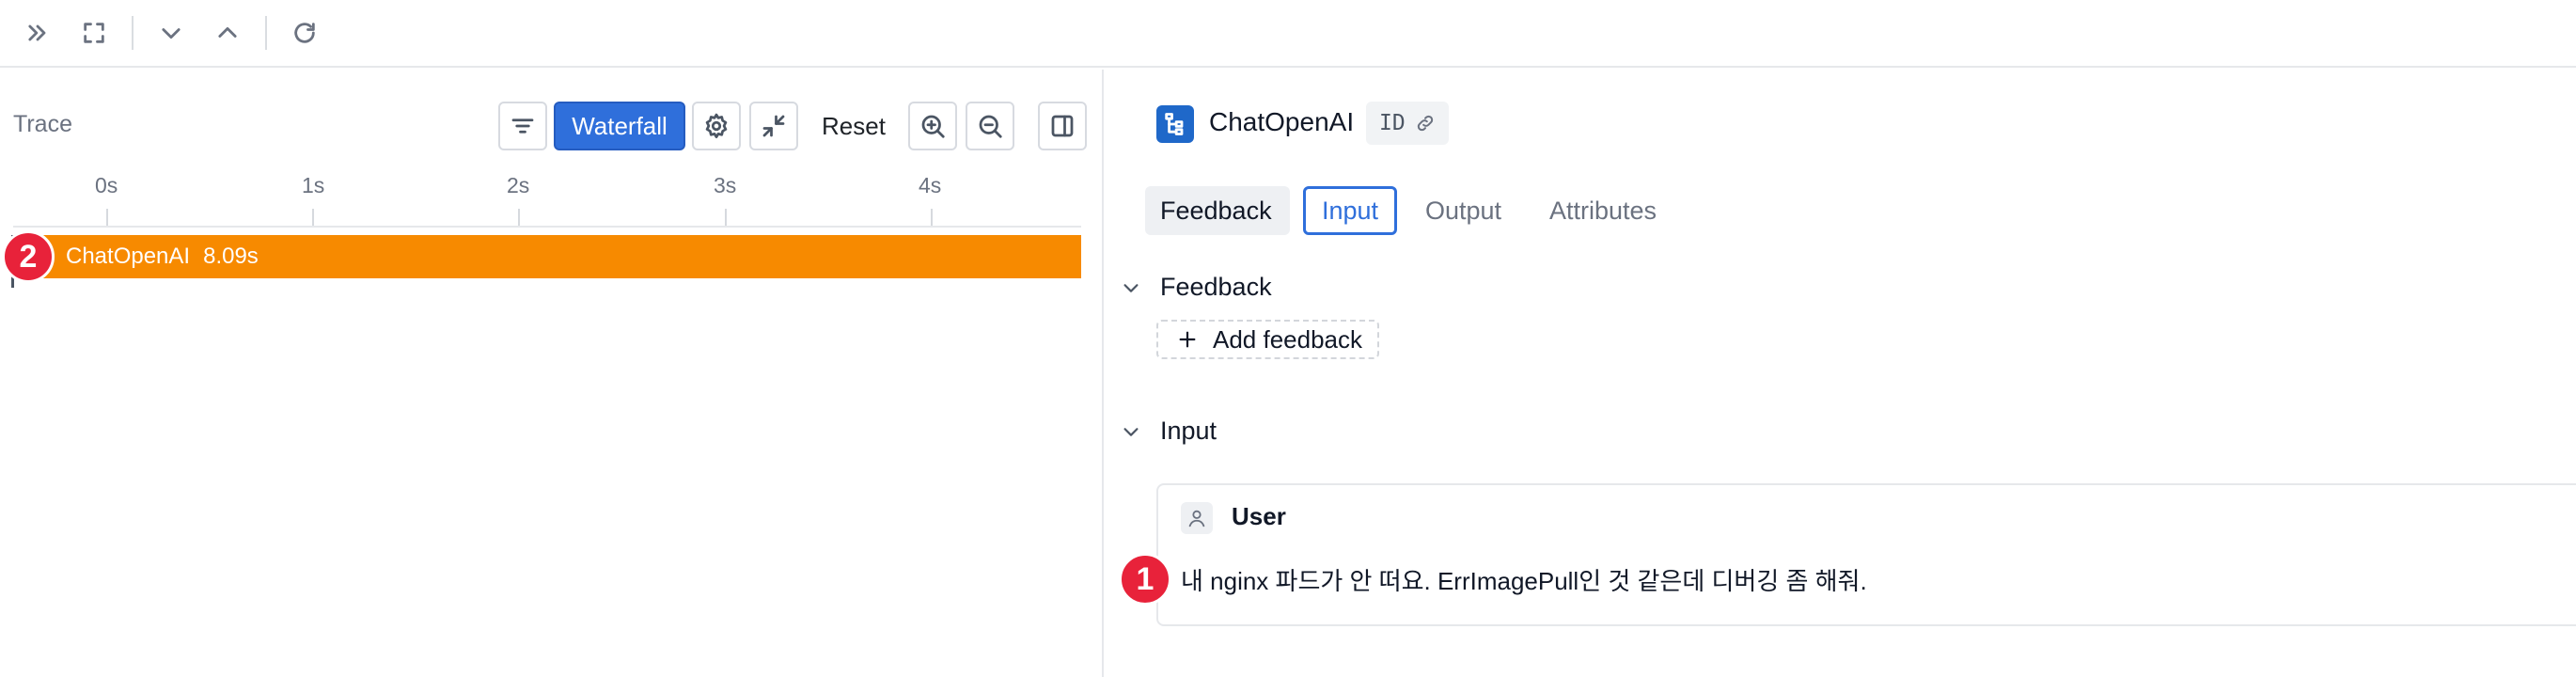 This screenshot has width=2576, height=677. What do you see at coordinates (1350, 210) in the screenshot?
I see `tab-input: Input` at bounding box center [1350, 210].